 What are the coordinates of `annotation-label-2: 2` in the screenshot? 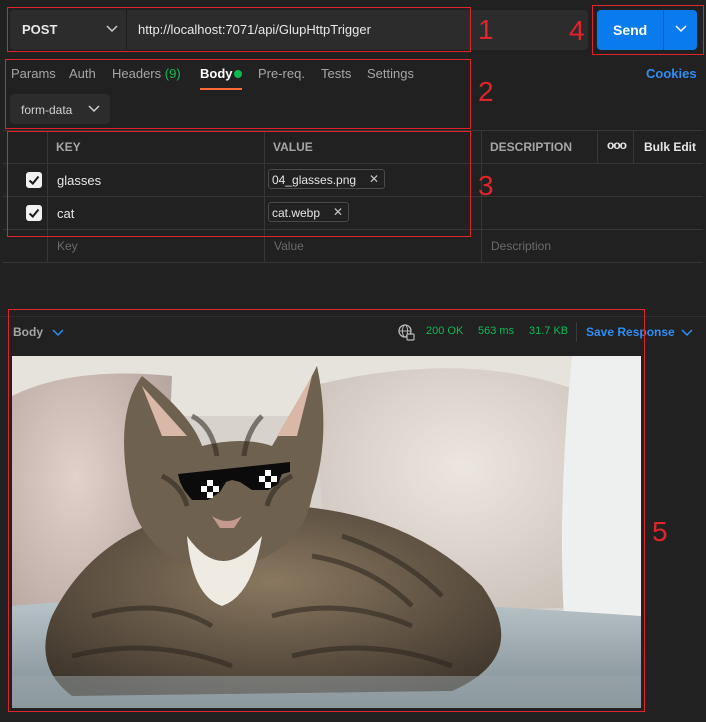 It's located at (486, 91).